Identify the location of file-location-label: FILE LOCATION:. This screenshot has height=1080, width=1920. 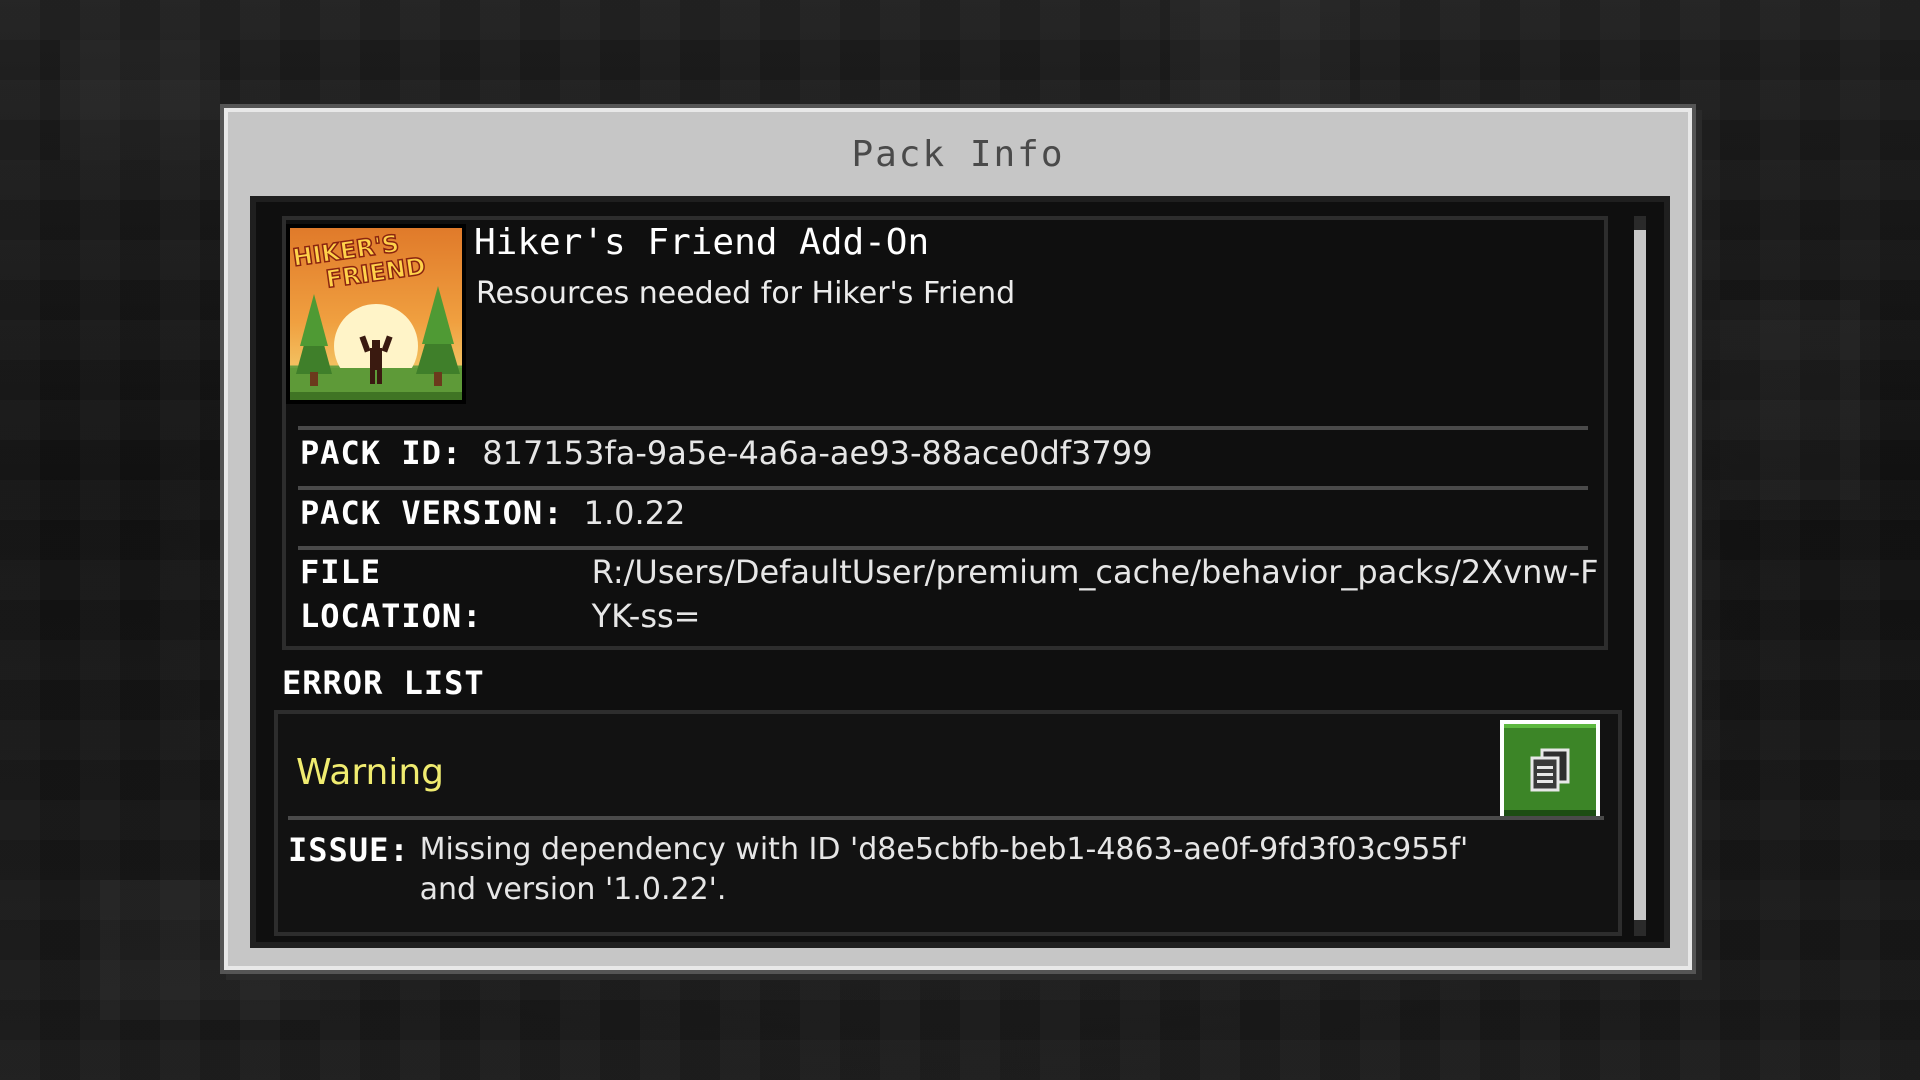
(391, 594).